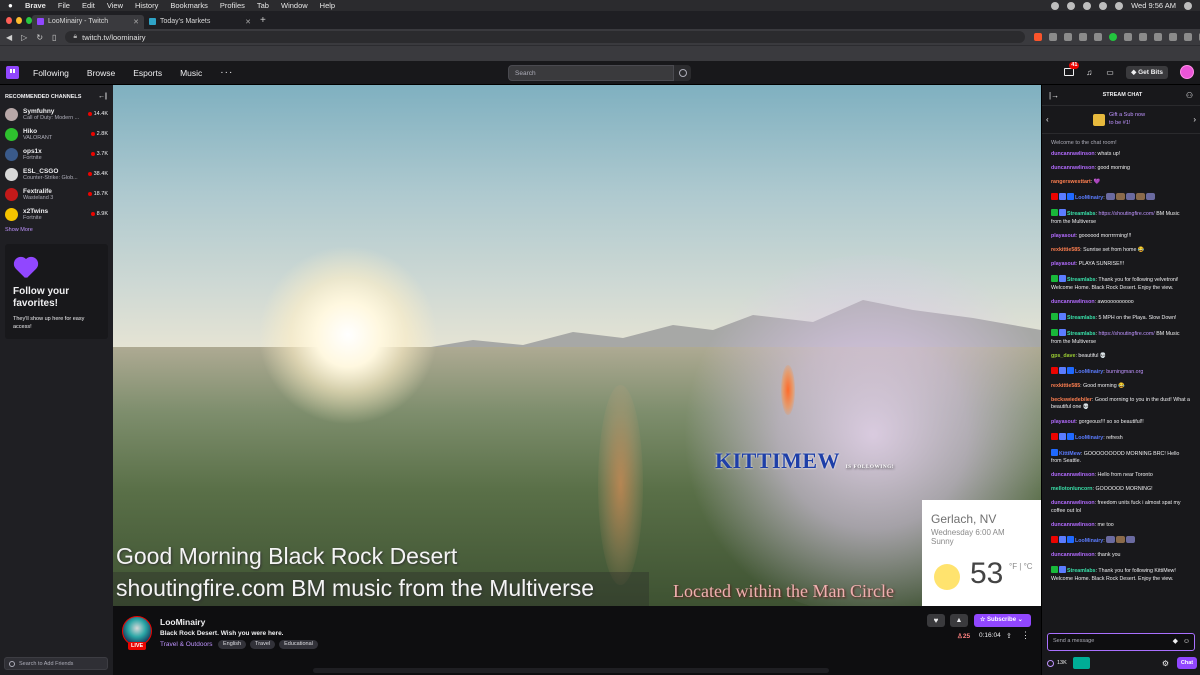  Describe the element at coordinates (1072, 69) in the screenshot. I see `inbox-icon: 41` at that location.